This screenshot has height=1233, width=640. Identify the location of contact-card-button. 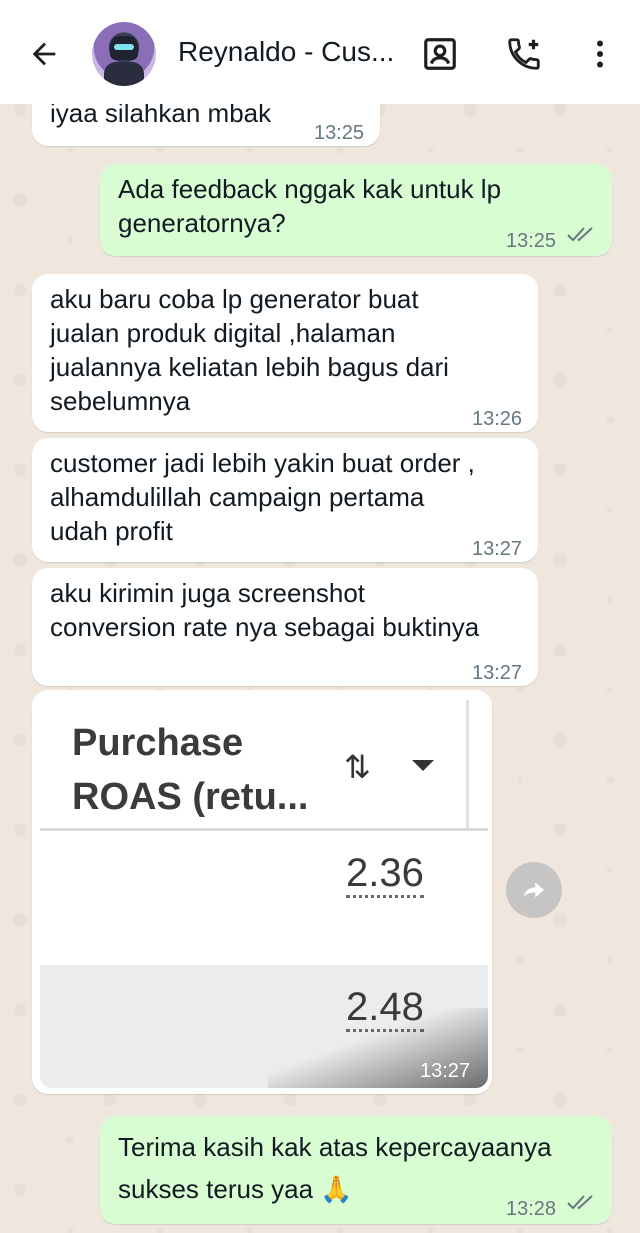
(440, 54).